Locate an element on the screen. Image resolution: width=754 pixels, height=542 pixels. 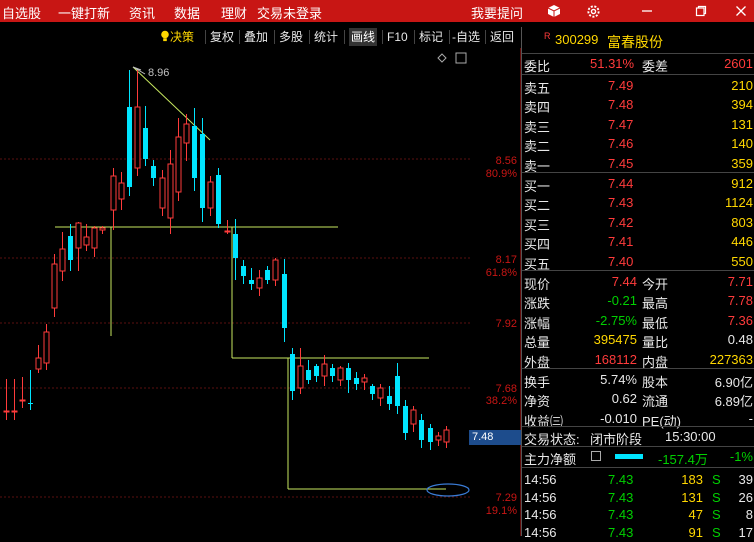
menu-finance: 理财 is located at coordinates (234, 12).